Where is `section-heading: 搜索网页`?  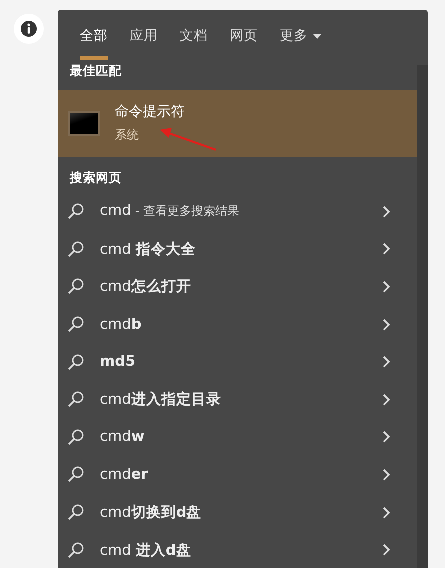 section-heading: 搜索网页 is located at coordinates (95, 178).